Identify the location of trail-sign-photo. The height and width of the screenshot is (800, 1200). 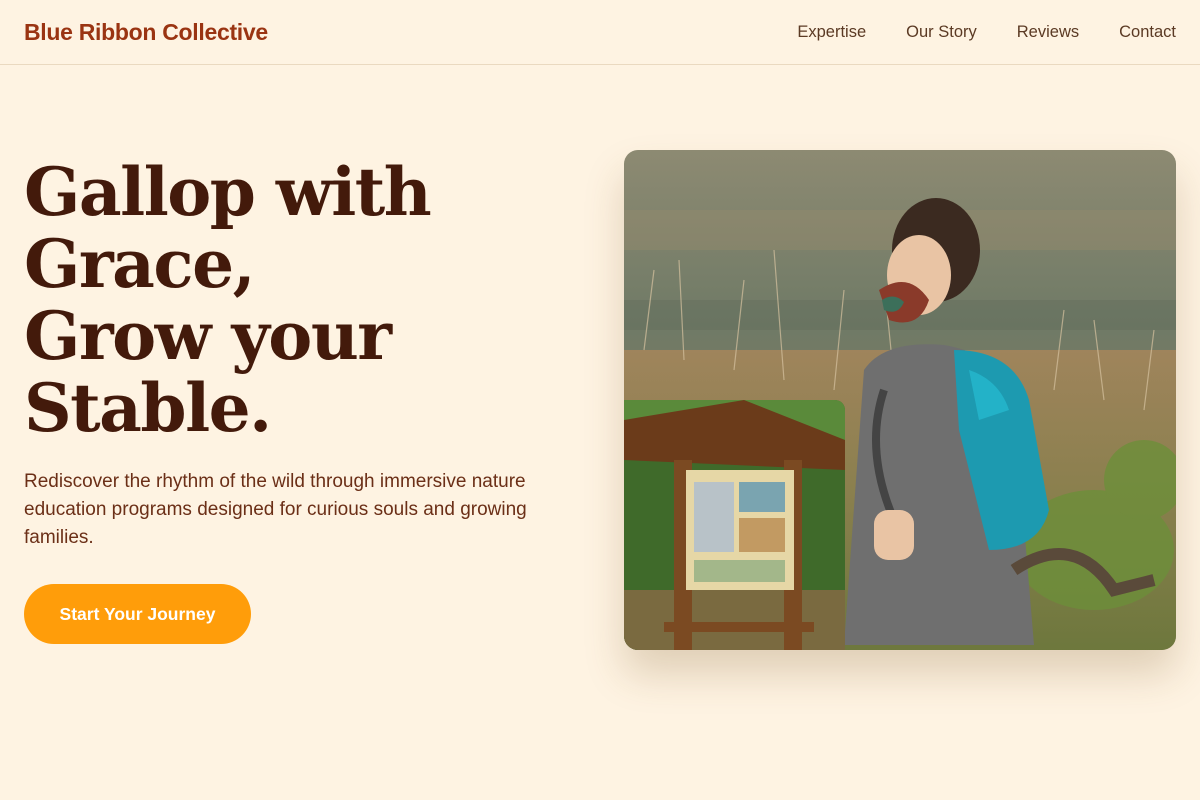
(734, 525).